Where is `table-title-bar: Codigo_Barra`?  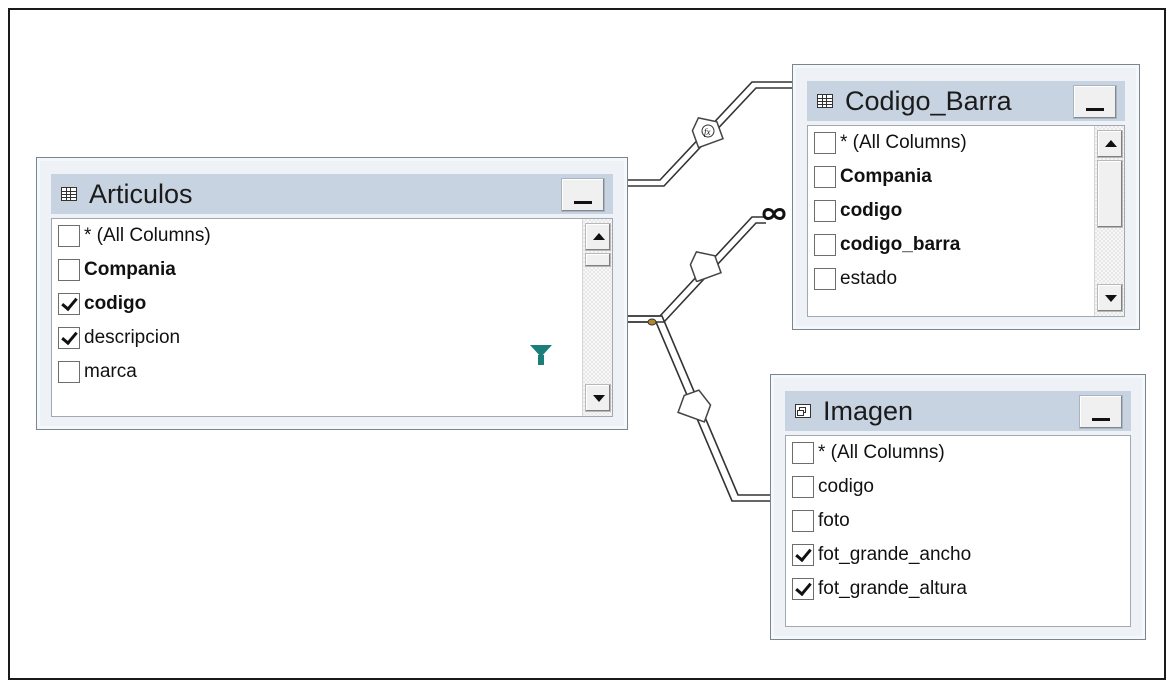 table-title-bar: Codigo_Barra is located at coordinates (966, 101).